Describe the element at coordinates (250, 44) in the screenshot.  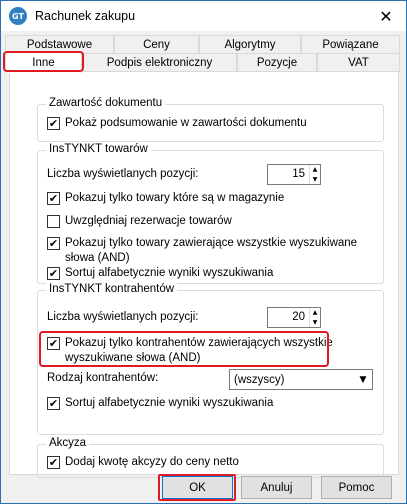
I see `tab-algorytmy: Algorytmy` at that location.